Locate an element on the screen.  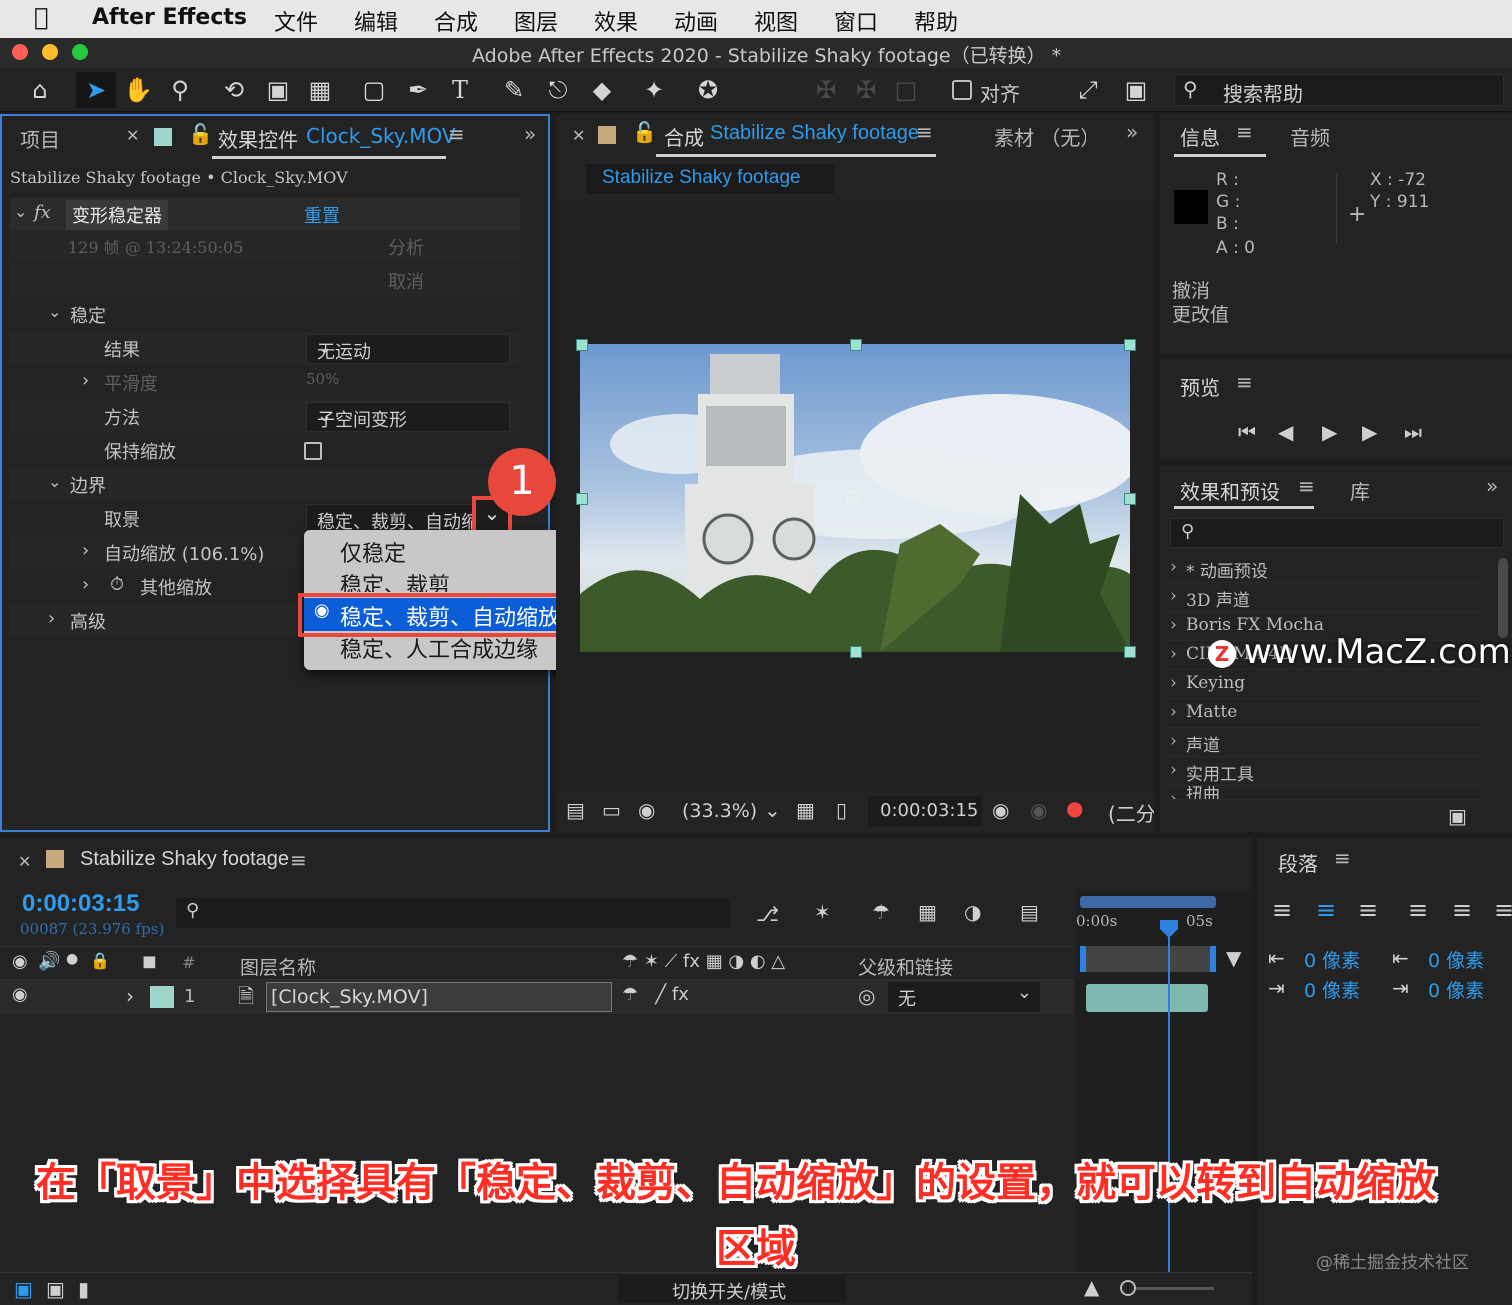
rectangle-tool-icon: ▢ is located at coordinates (374, 90).